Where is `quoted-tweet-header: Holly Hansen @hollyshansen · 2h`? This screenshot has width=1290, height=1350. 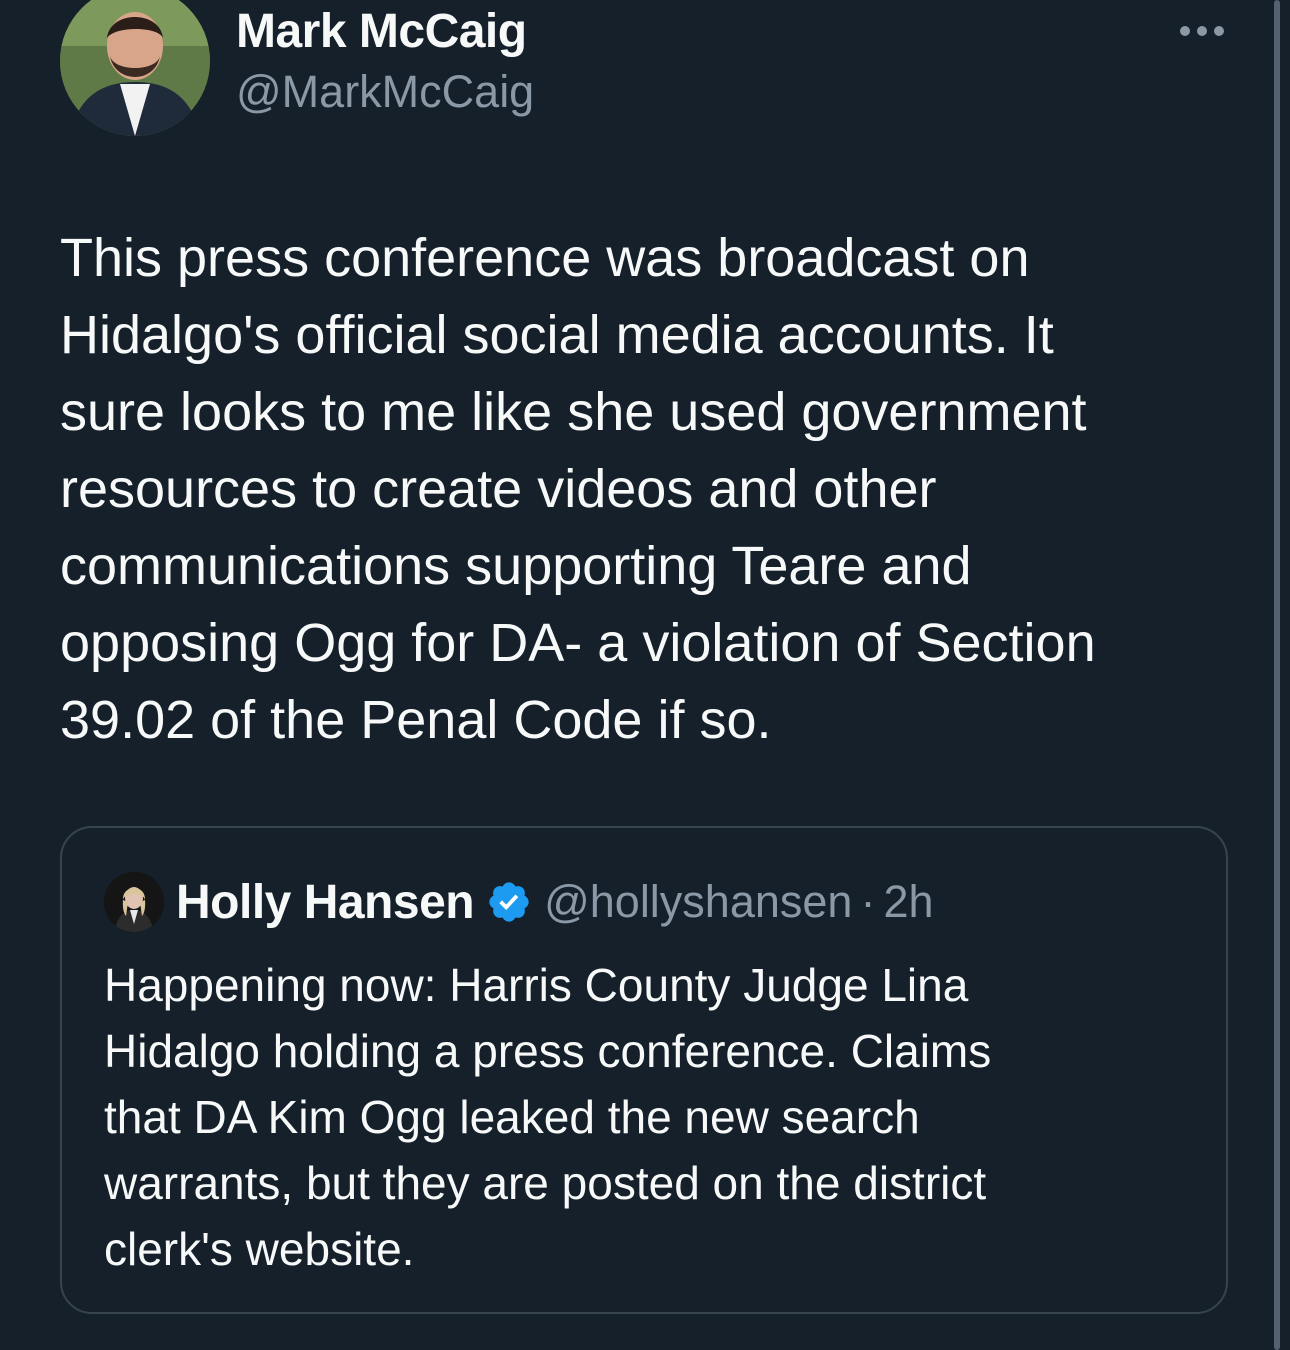 quoted-tweet-header: Holly Hansen @hollyshansen · 2h is located at coordinates (555, 902).